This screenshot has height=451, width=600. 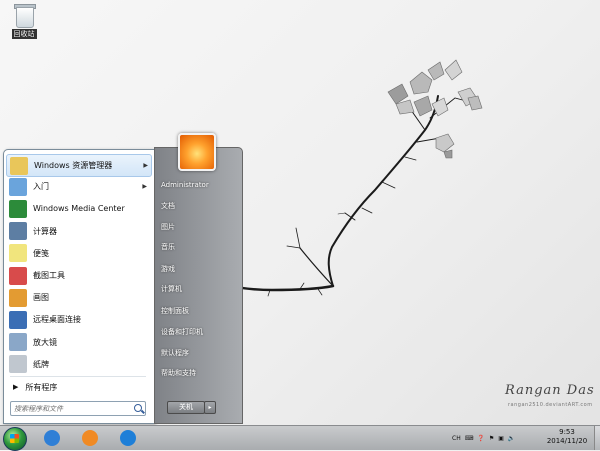 What do you see at coordinates (78, 297) in the screenshot?
I see `program-item: 画图` at bounding box center [78, 297].